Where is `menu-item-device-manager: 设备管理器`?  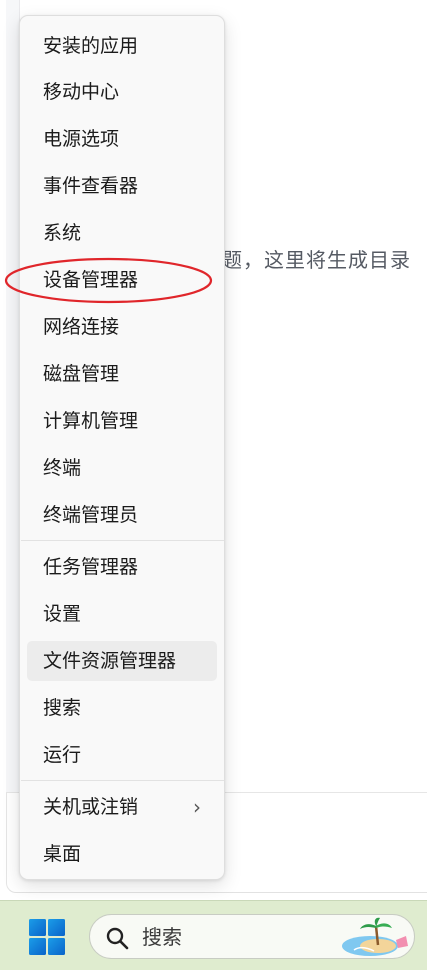 menu-item-device-manager: 设备管理器 is located at coordinates (122, 280).